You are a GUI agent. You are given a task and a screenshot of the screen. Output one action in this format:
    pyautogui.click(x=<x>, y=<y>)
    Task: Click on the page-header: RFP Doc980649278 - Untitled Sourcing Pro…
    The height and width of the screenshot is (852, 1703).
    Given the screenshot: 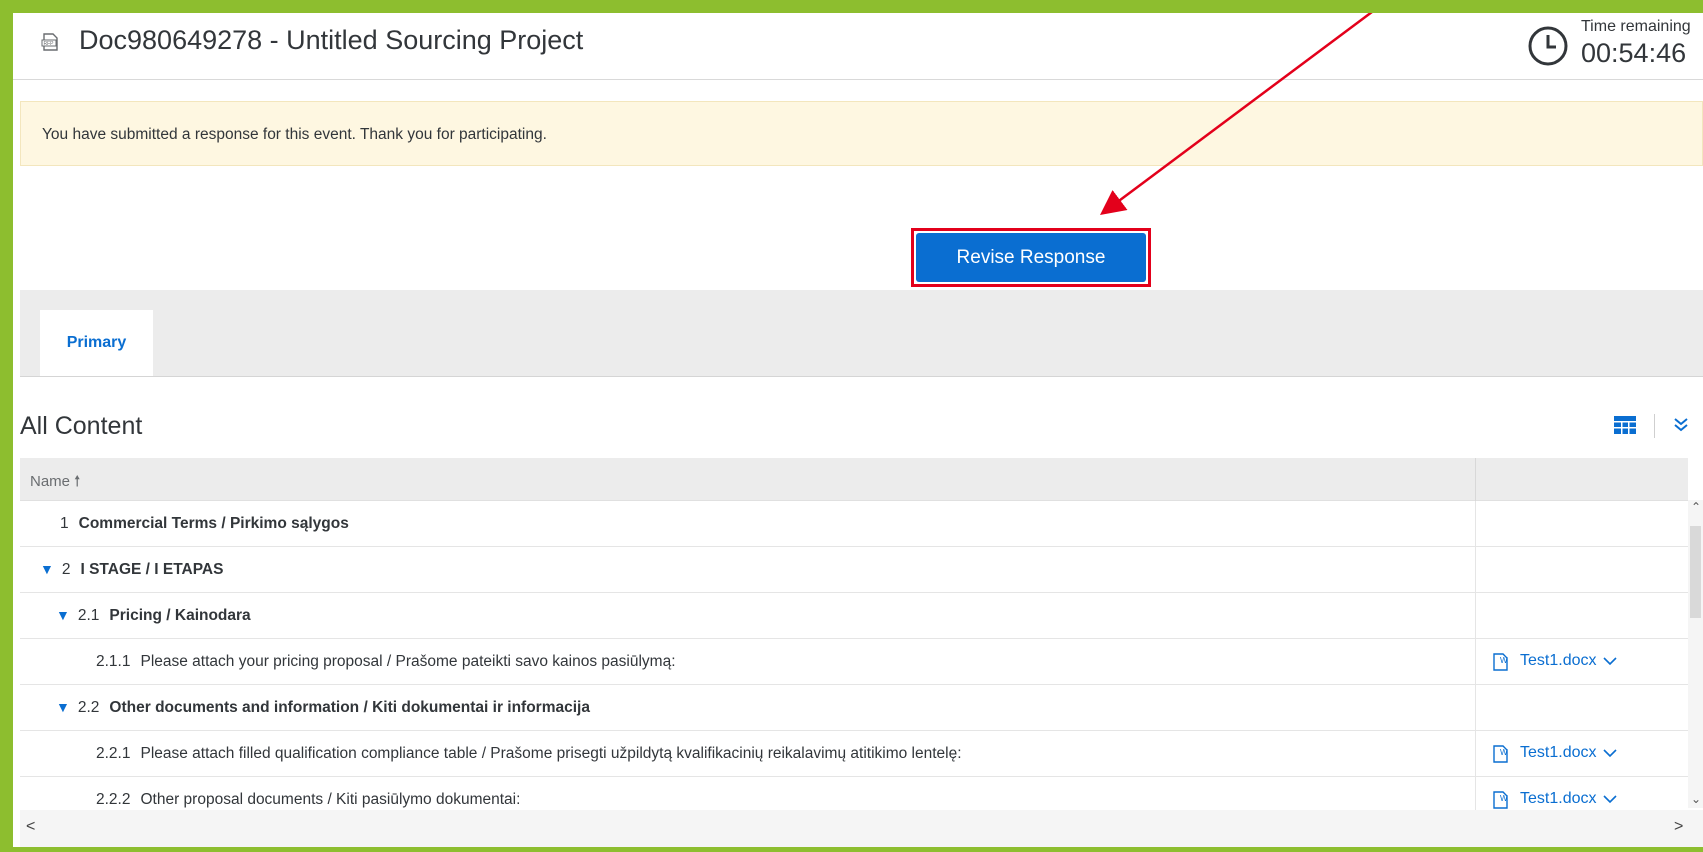 What is the action you would take?
    pyautogui.click(x=858, y=46)
    